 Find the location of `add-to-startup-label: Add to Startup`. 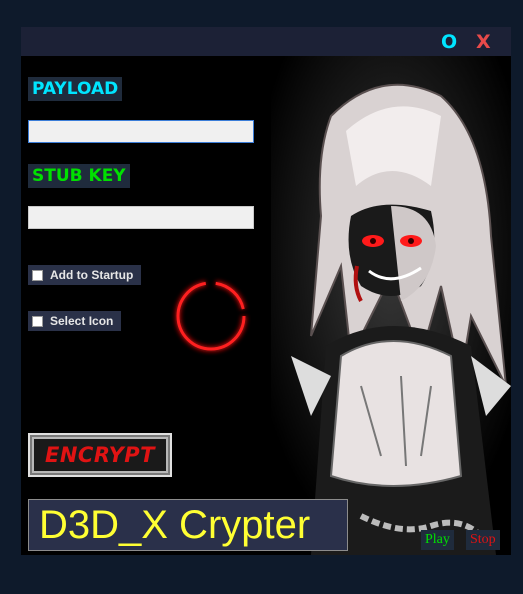

add-to-startup-label: Add to Startup is located at coordinates (92, 275).